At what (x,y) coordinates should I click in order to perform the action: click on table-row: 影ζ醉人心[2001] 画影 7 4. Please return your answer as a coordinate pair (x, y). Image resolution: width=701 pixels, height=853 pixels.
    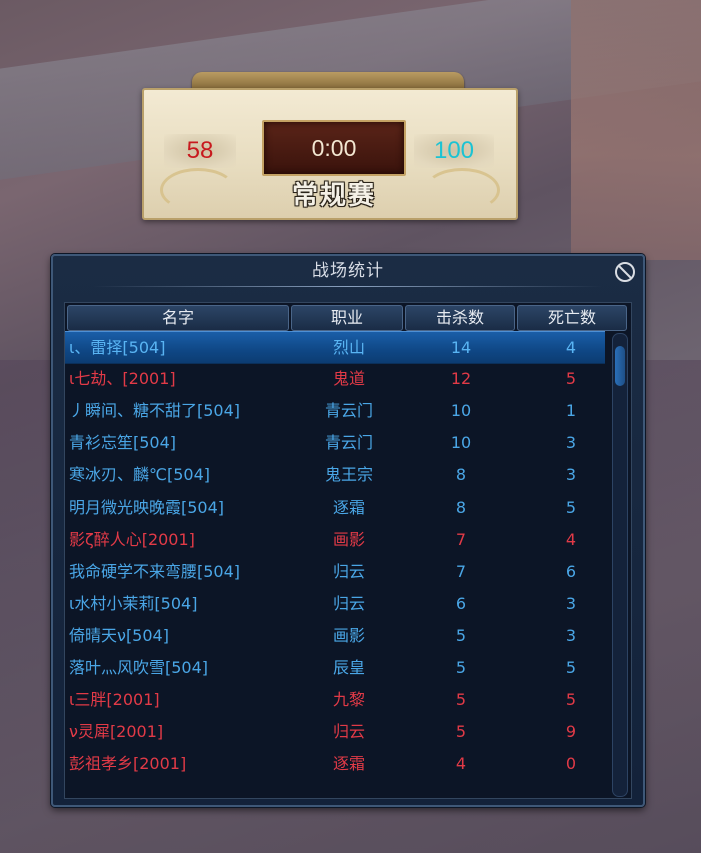
    Looking at the image, I should click on (335, 539).